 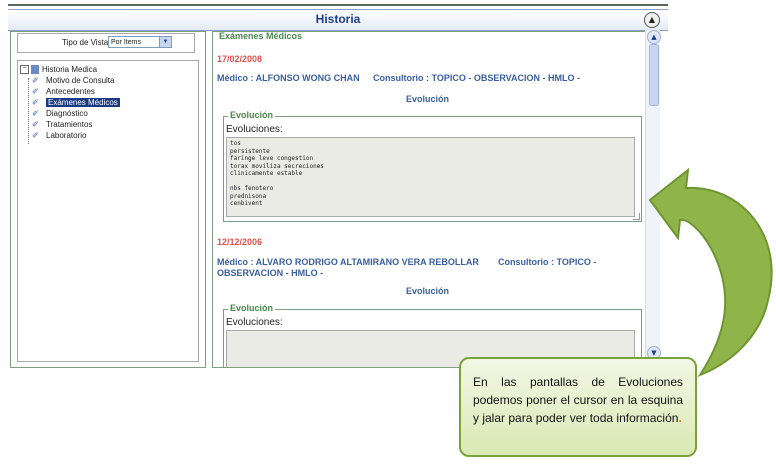 I want to click on tree-item-tratamientos: ✐ Tratamientos, so click(x=62, y=124).